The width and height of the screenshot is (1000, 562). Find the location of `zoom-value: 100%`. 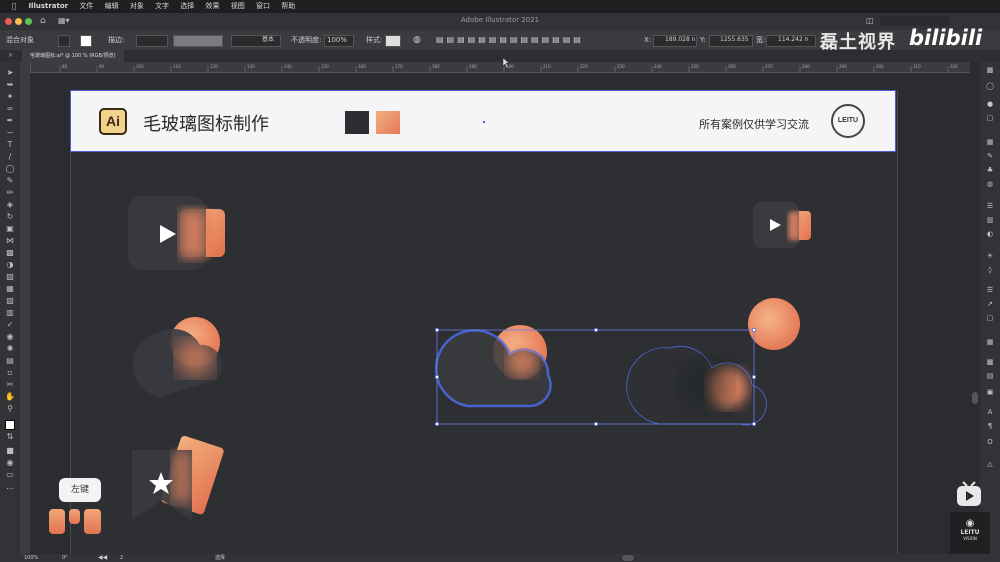

zoom-value: 100% is located at coordinates (31, 558).